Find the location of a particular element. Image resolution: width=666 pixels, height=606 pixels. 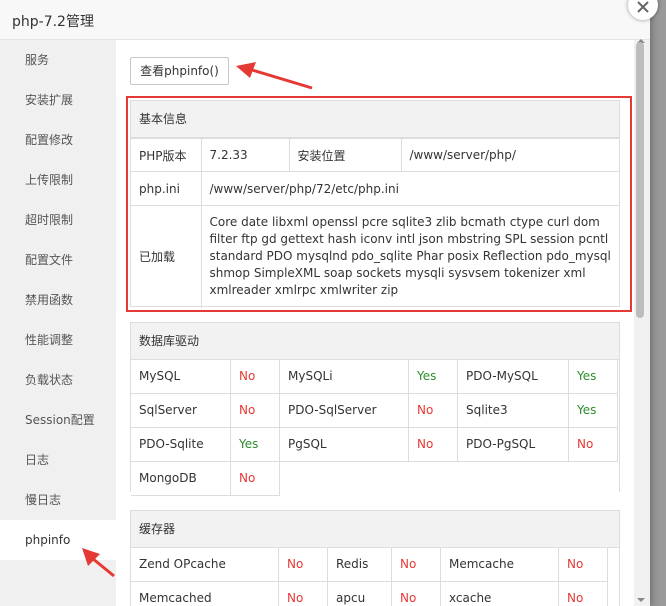

install-location-value: /www/server/php/ is located at coordinates (509, 155).